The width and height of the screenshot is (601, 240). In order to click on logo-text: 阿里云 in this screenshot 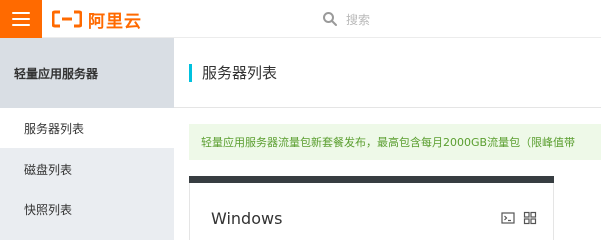, I will do `click(115, 21)`.